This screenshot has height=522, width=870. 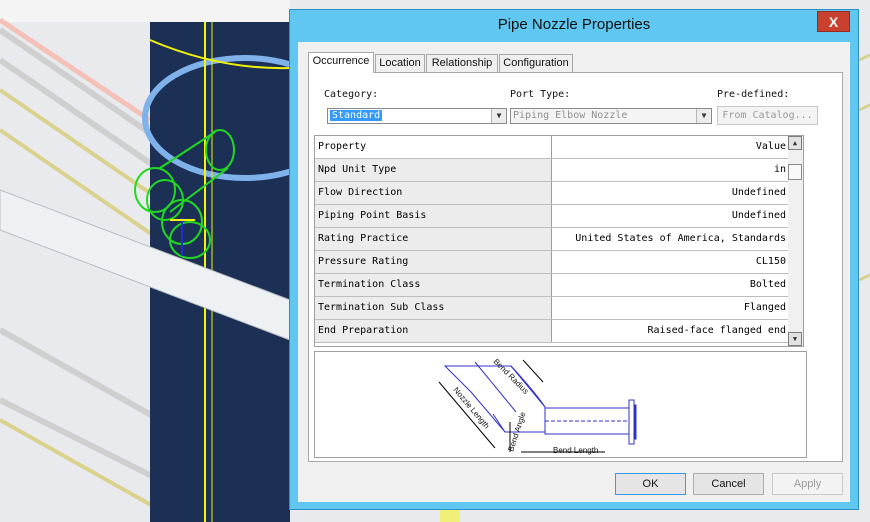 I want to click on table-row: Termination Class Bolted, so click(x=559, y=285).